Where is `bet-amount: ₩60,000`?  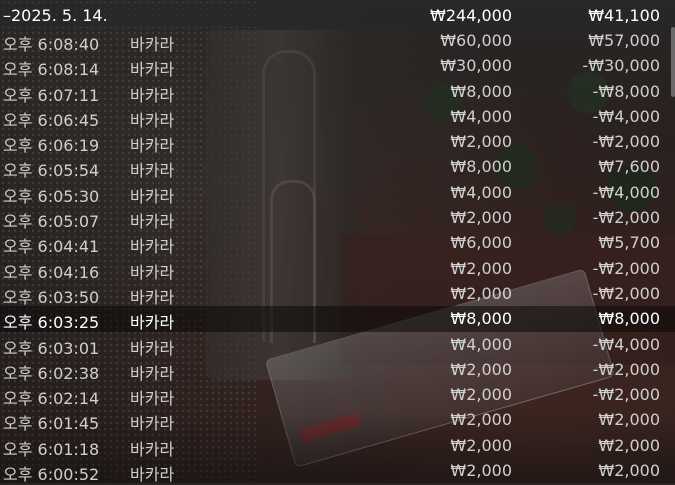 bet-amount: ₩60,000 is located at coordinates (476, 40).